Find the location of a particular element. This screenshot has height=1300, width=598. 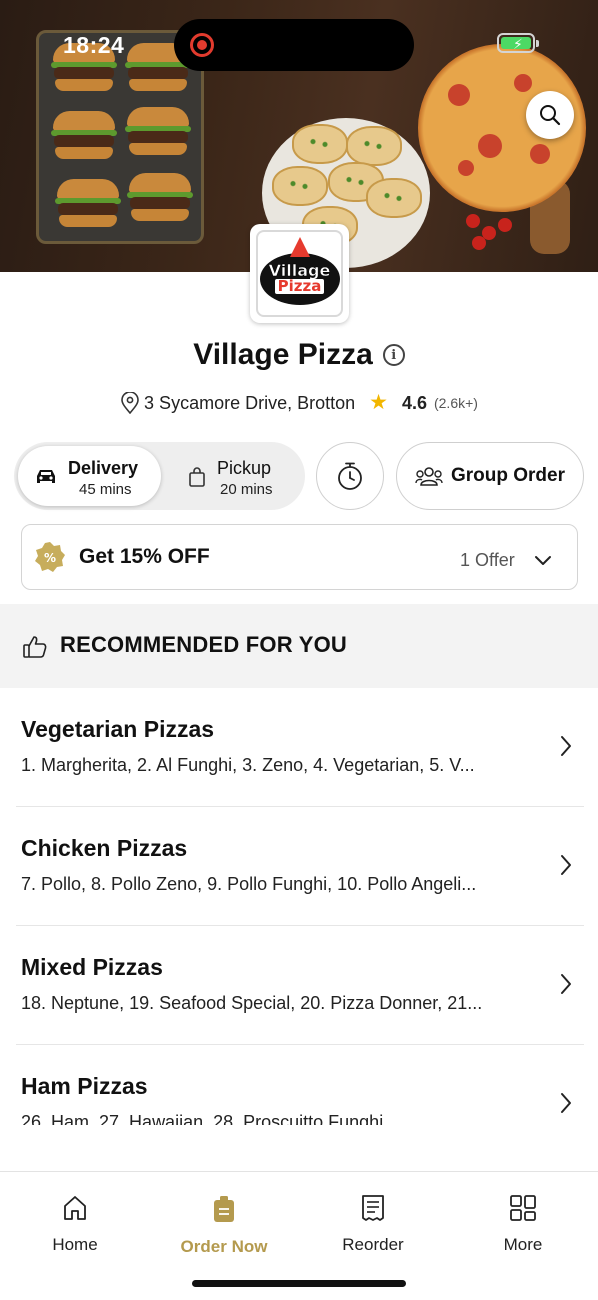

restaurant-logo: Village Pizza is located at coordinates (299, 273).